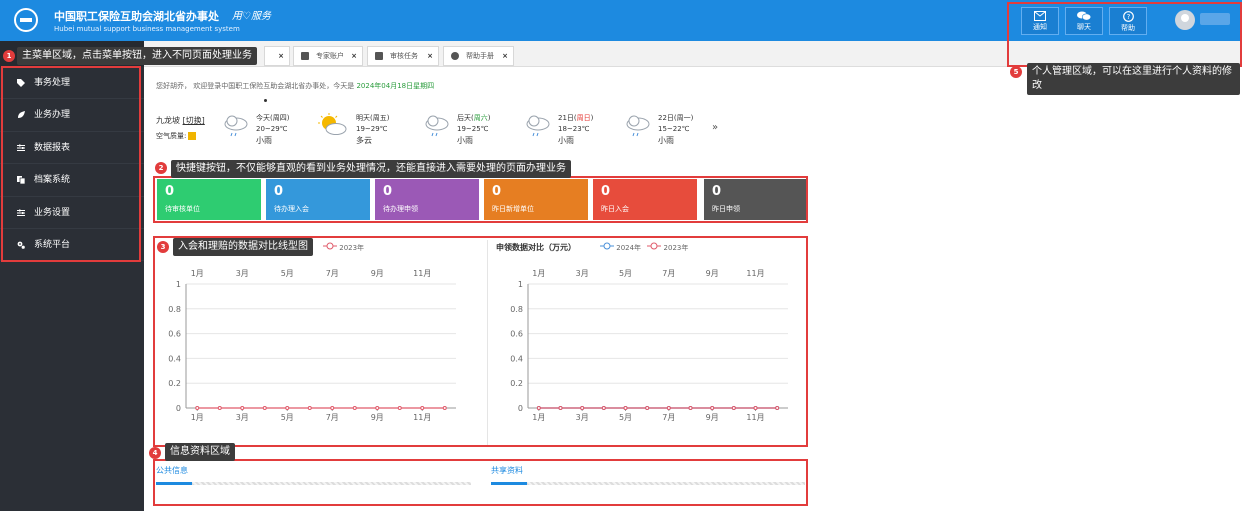 The height and width of the screenshot is (511, 1242). What do you see at coordinates (194, 120) in the screenshot?
I see `switch-city-link: [切换]` at bounding box center [194, 120].